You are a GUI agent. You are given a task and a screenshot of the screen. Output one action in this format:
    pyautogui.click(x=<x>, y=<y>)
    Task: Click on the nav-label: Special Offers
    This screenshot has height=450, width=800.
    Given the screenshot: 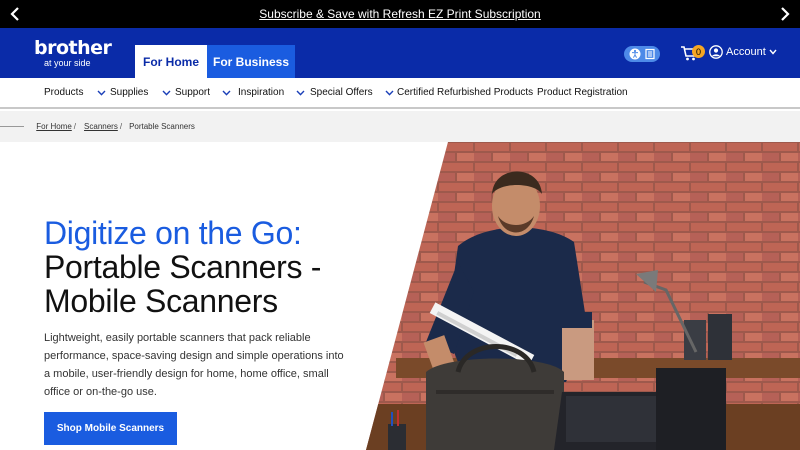 What is the action you would take?
    pyautogui.click(x=341, y=92)
    